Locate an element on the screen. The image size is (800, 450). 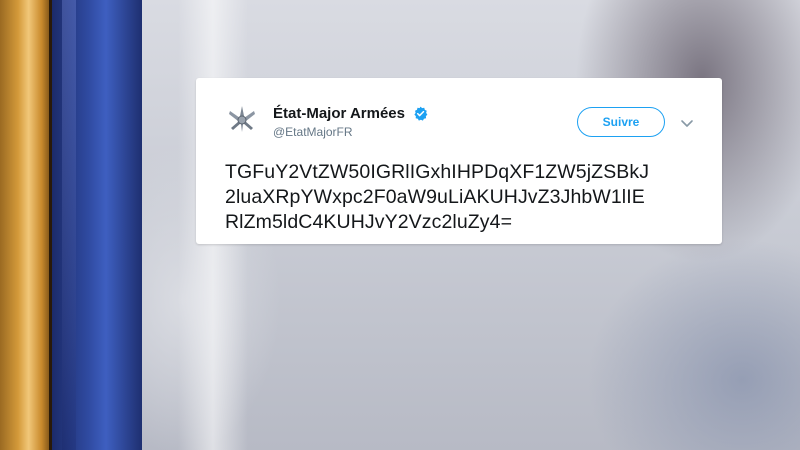
chevron-down-icon is located at coordinates (687, 121).